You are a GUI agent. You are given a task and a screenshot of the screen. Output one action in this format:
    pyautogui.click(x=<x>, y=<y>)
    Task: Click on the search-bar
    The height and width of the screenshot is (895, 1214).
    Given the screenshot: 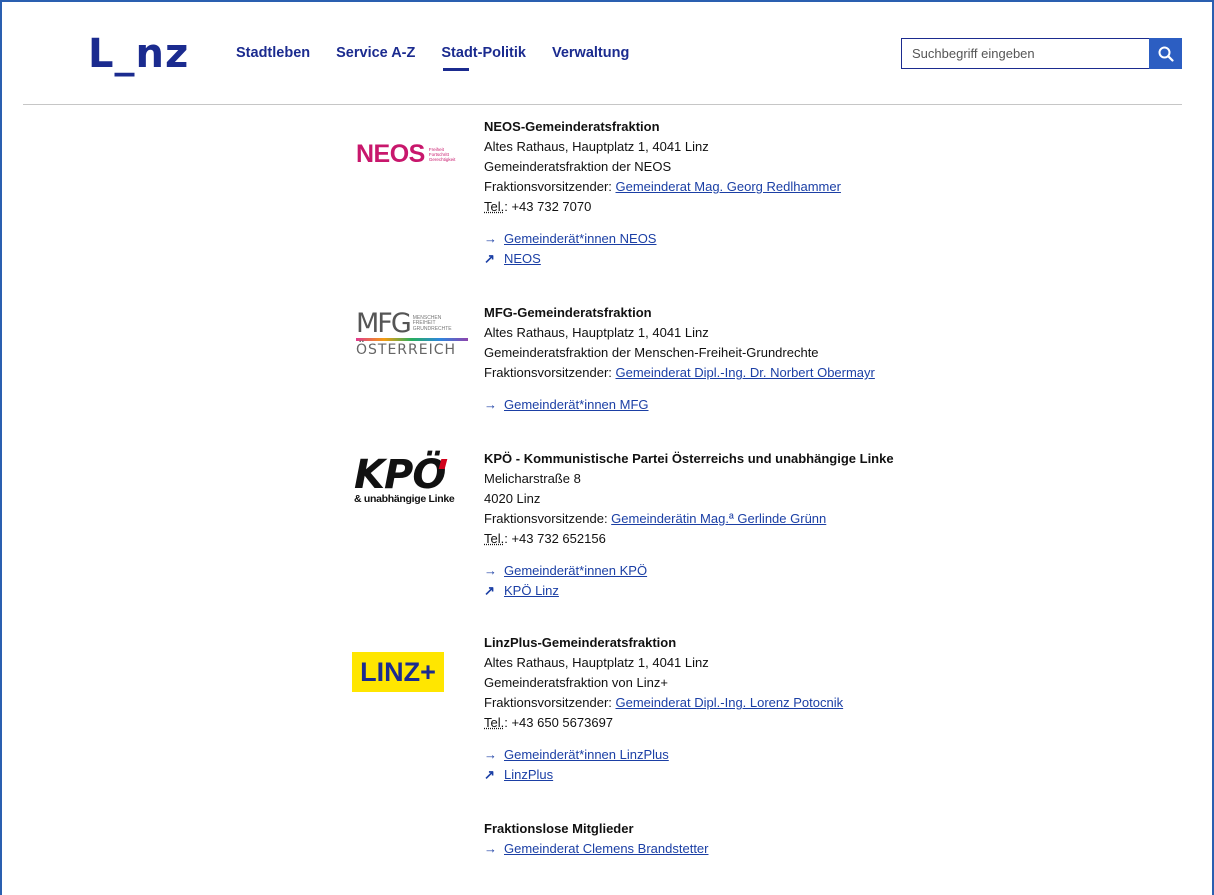 What is the action you would take?
    pyautogui.click(x=1041, y=53)
    